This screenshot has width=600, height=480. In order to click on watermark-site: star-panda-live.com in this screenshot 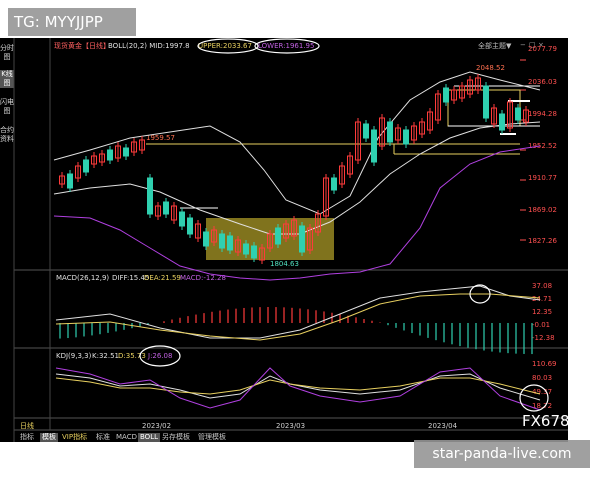, I will do `click(502, 454)`.